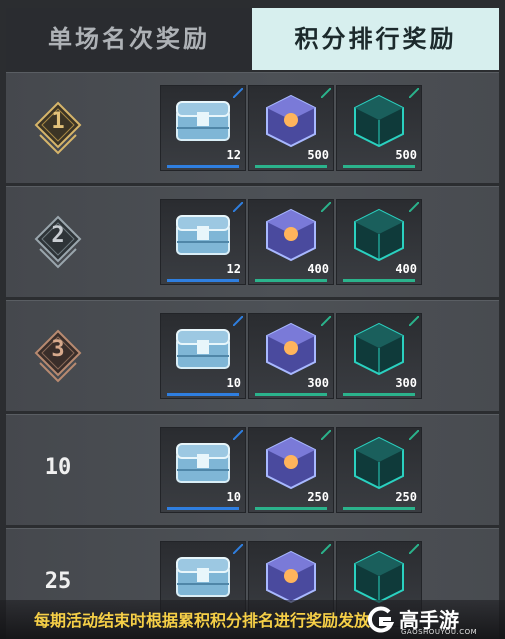 The image size is (505, 639). Describe the element at coordinates (129, 39) in the screenshot. I see `tab-single-match-reward: 单场名次奖励` at that location.